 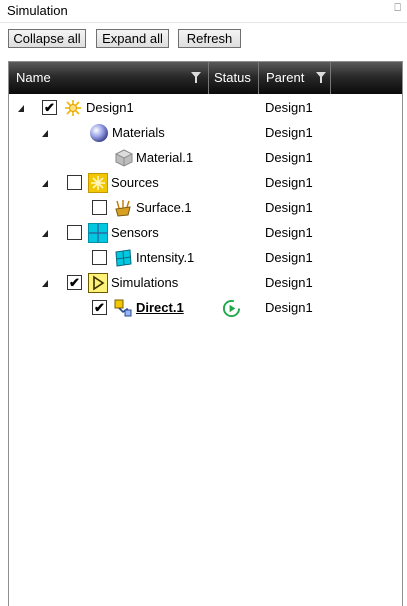 What do you see at coordinates (205, 308) in the screenshot?
I see `tree-row-direct1: ✔ Direct.1 Design1` at bounding box center [205, 308].